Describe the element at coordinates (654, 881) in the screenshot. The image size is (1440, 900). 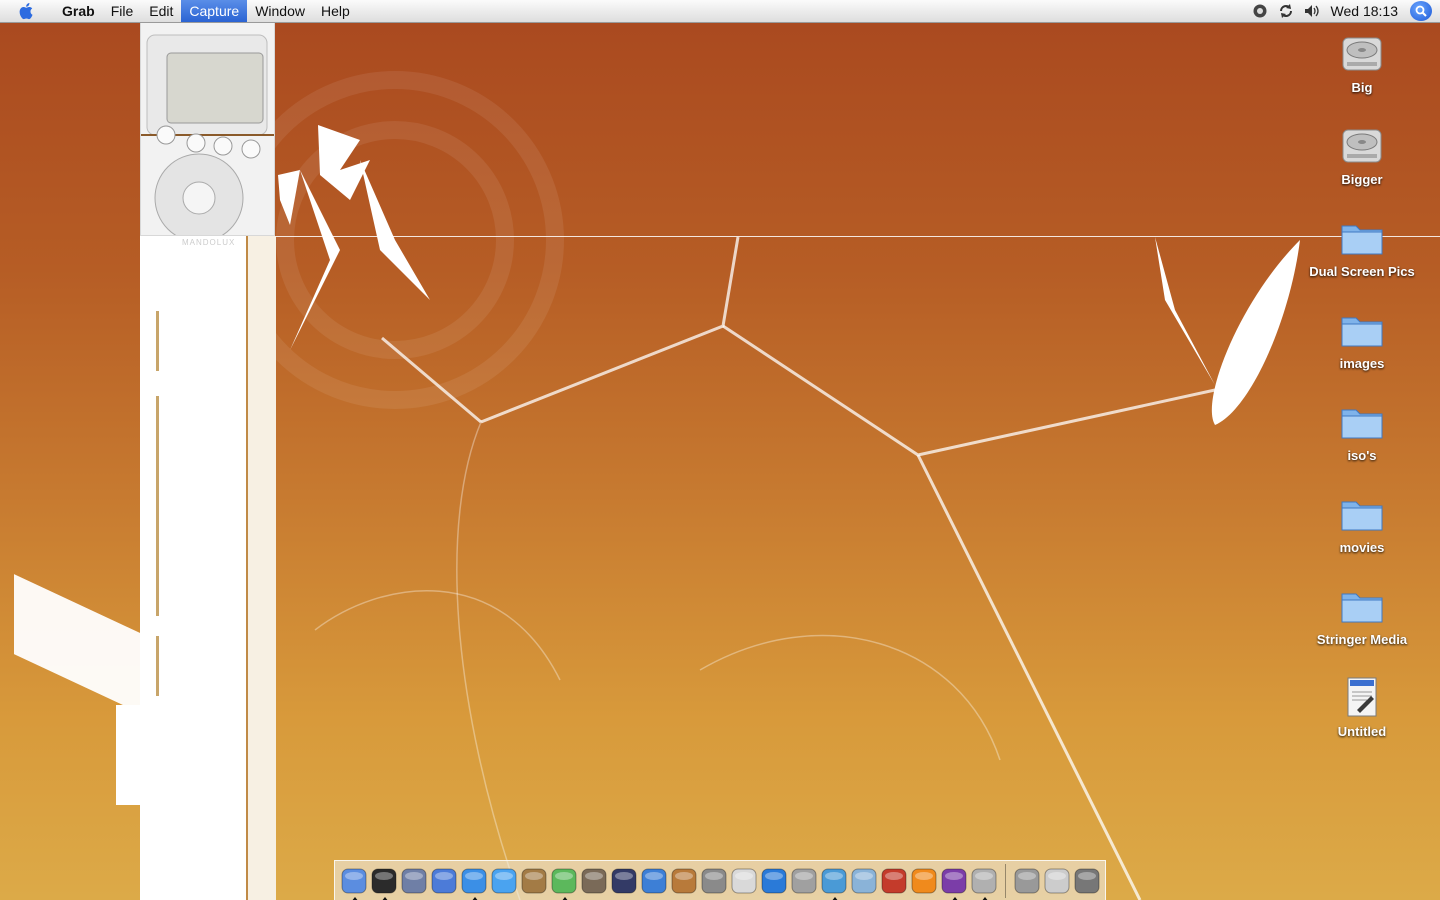
I see `dock-item-idvd` at that location.